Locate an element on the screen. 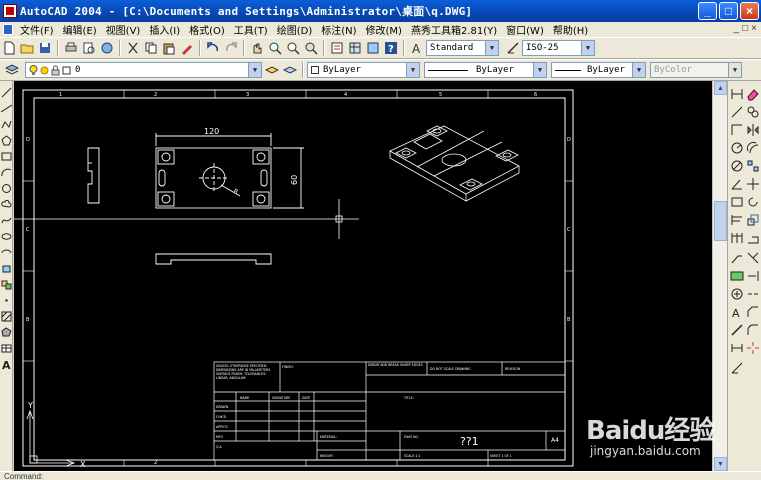 Image resolution: width=761 pixels, height=480 pixels. text-style-combo: Standard ▼ is located at coordinates (462, 48).